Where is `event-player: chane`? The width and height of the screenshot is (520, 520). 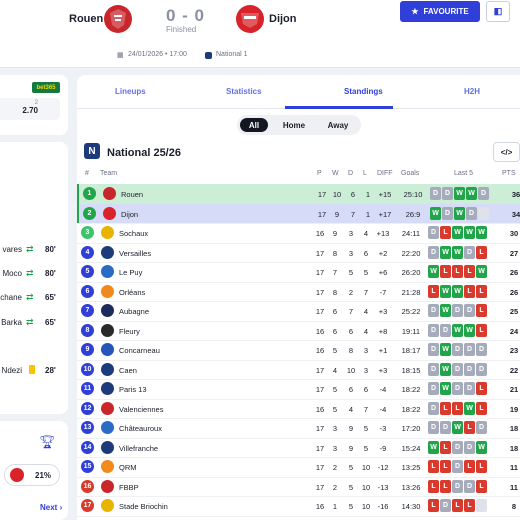
event-player: chane is located at coordinates (11, 297).